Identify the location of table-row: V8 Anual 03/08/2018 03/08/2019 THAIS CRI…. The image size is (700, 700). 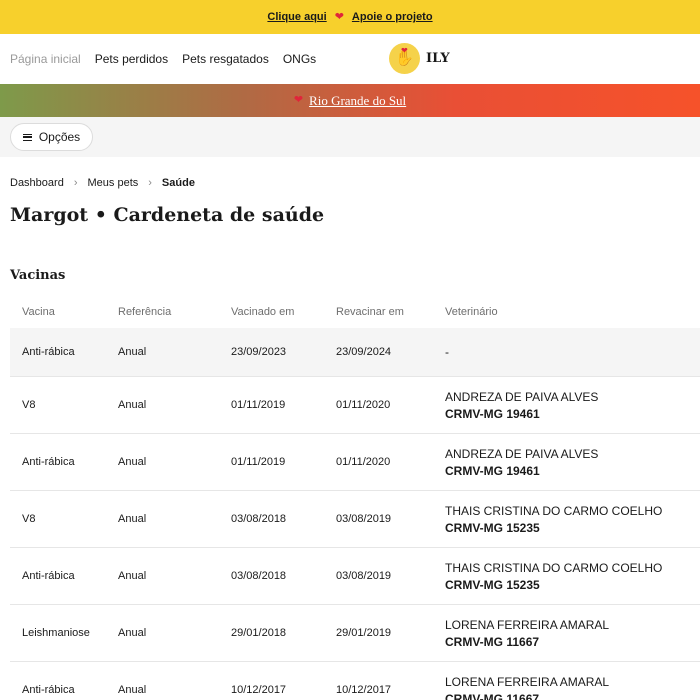
(355, 519).